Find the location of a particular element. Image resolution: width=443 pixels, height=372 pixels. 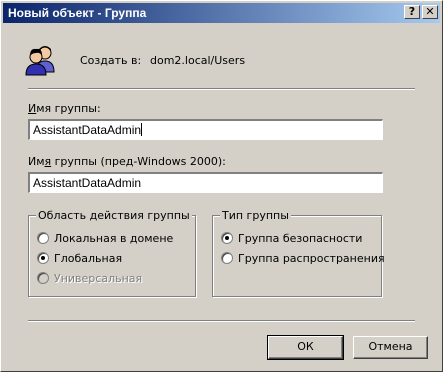

type-option-distribution: Группа распространения is located at coordinates (303, 258).